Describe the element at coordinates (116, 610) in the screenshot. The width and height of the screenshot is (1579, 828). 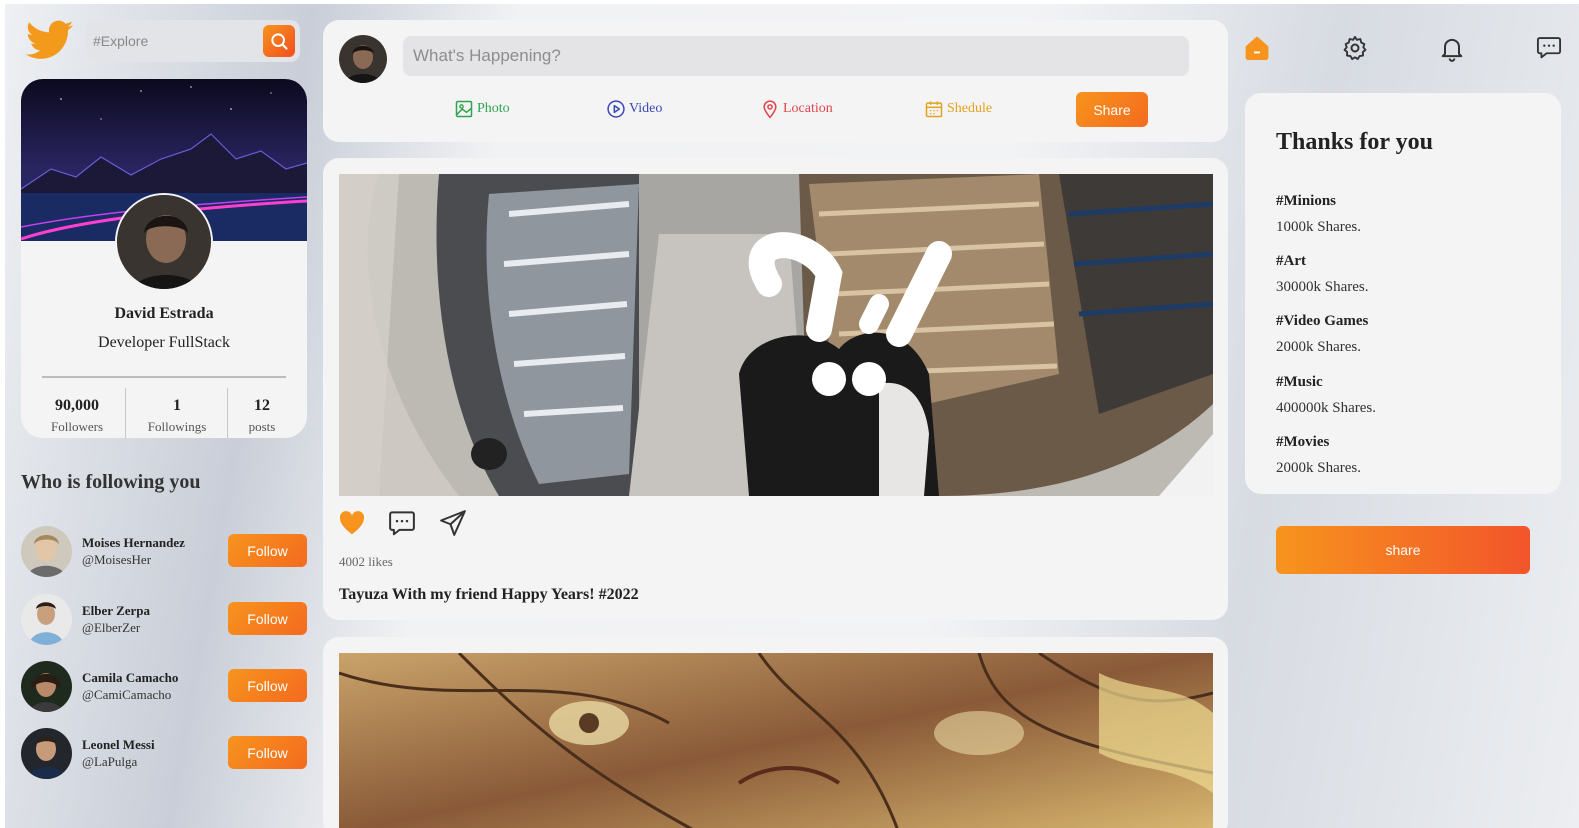
I see `follower-name: Elber Zerpa` at that location.